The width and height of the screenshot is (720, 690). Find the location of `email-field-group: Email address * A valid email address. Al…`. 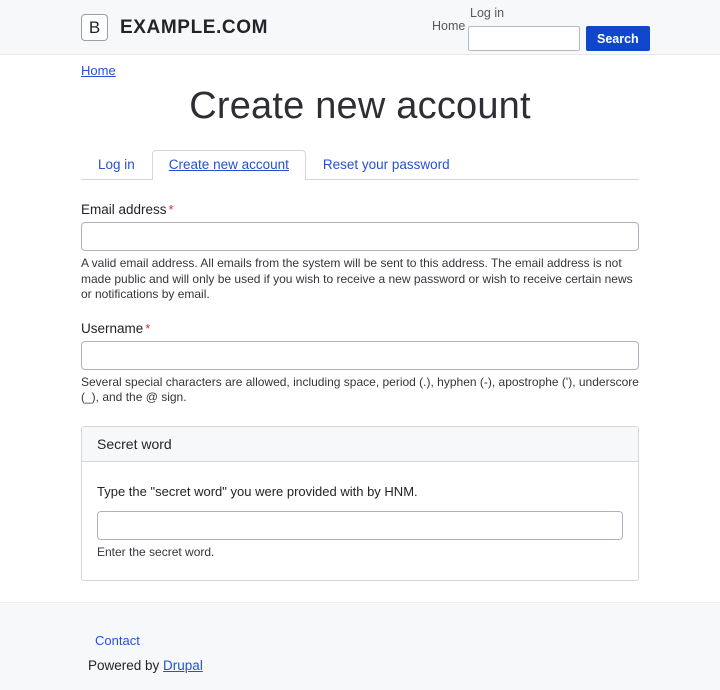

email-field-group: Email address * A valid email address. Al… is located at coordinates (360, 252).